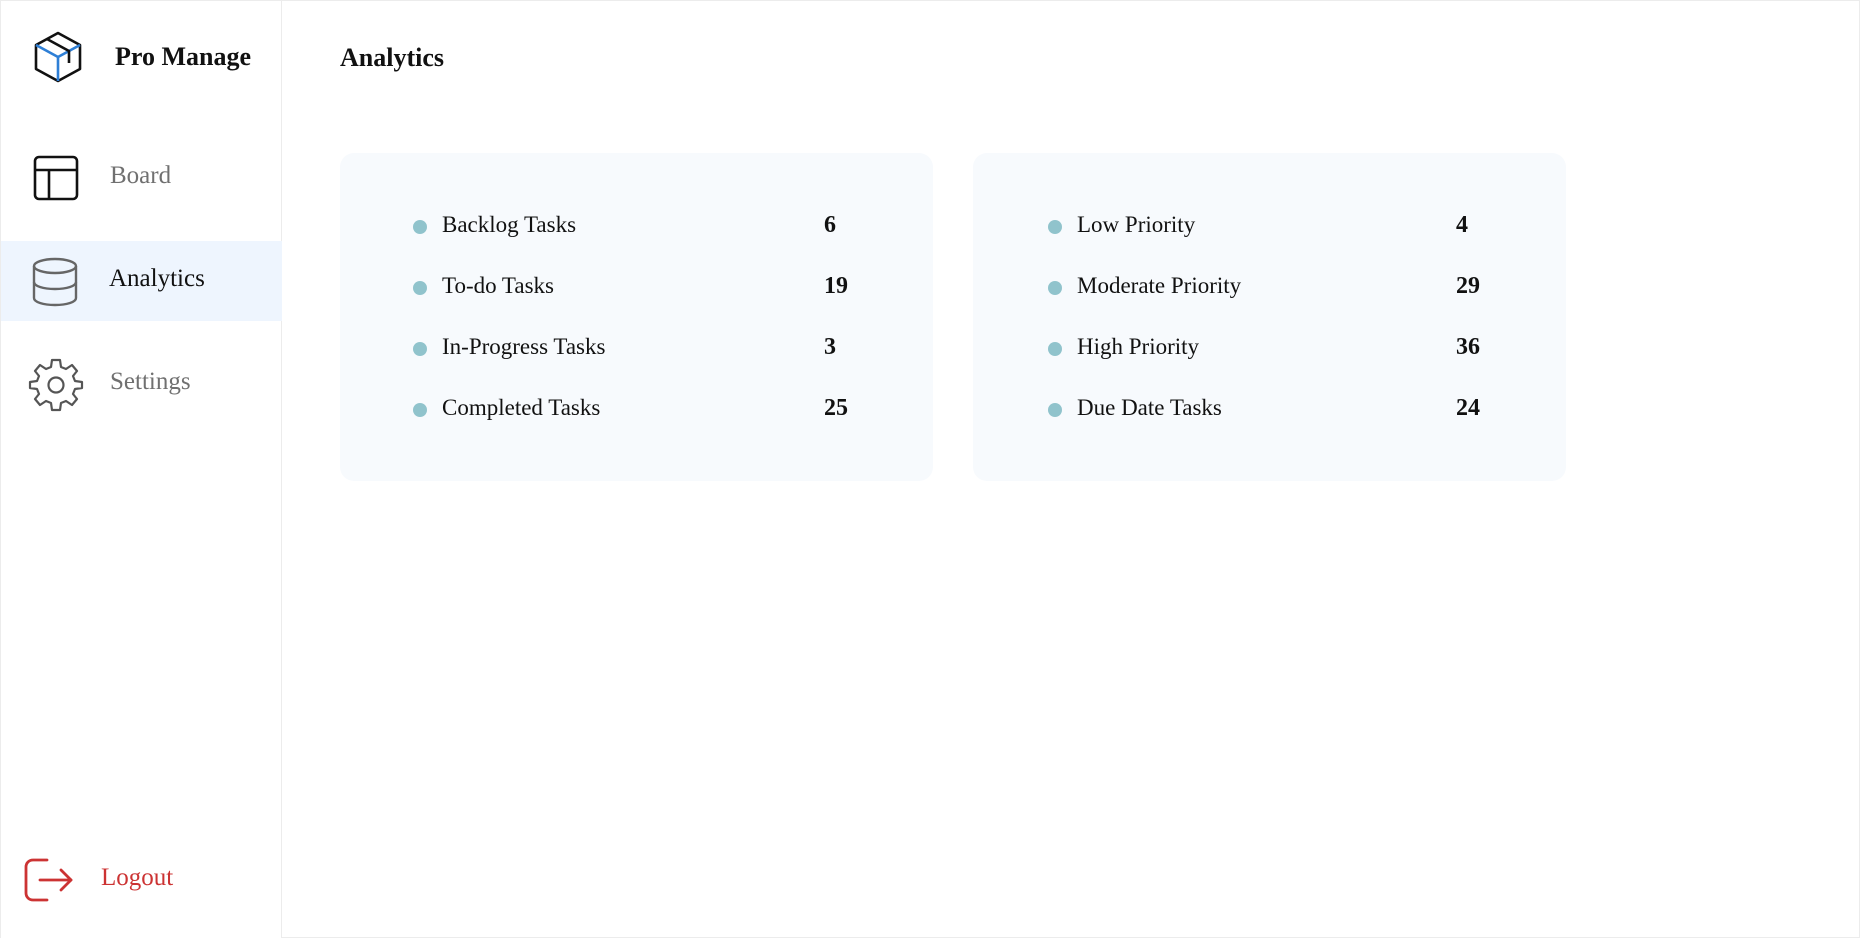 The image size is (1860, 938). What do you see at coordinates (1159, 285) in the screenshot?
I see `stat-label: Moderate Priority` at bounding box center [1159, 285].